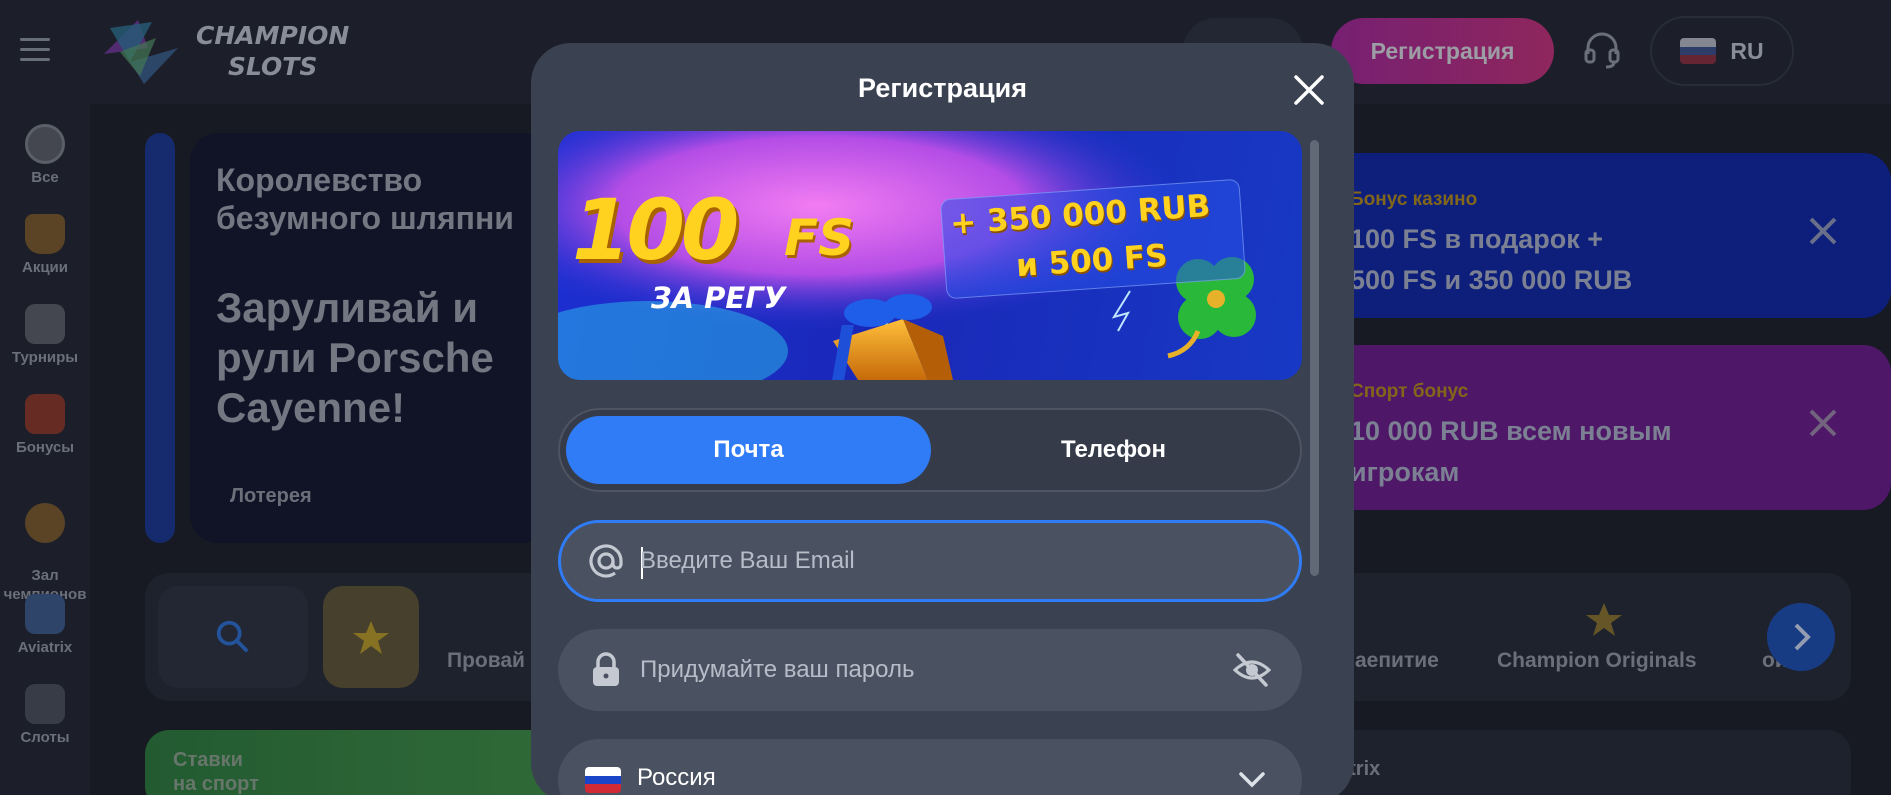 Image resolution: width=1891 pixels, height=795 pixels. What do you see at coordinates (1252, 670) in the screenshot?
I see `eye-off-icon` at bounding box center [1252, 670].